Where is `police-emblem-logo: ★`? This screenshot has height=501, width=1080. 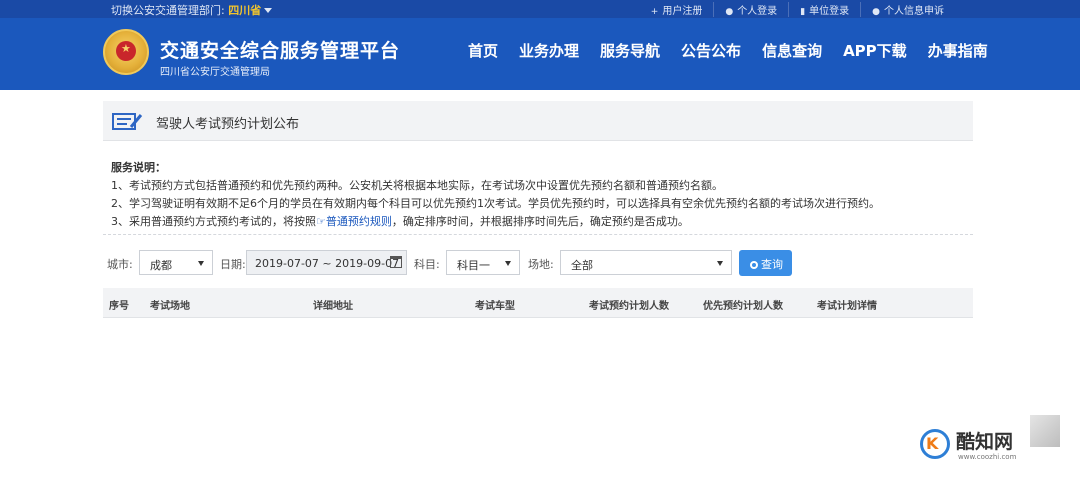
police-emblem-logo: ★ is located at coordinates (126, 52).